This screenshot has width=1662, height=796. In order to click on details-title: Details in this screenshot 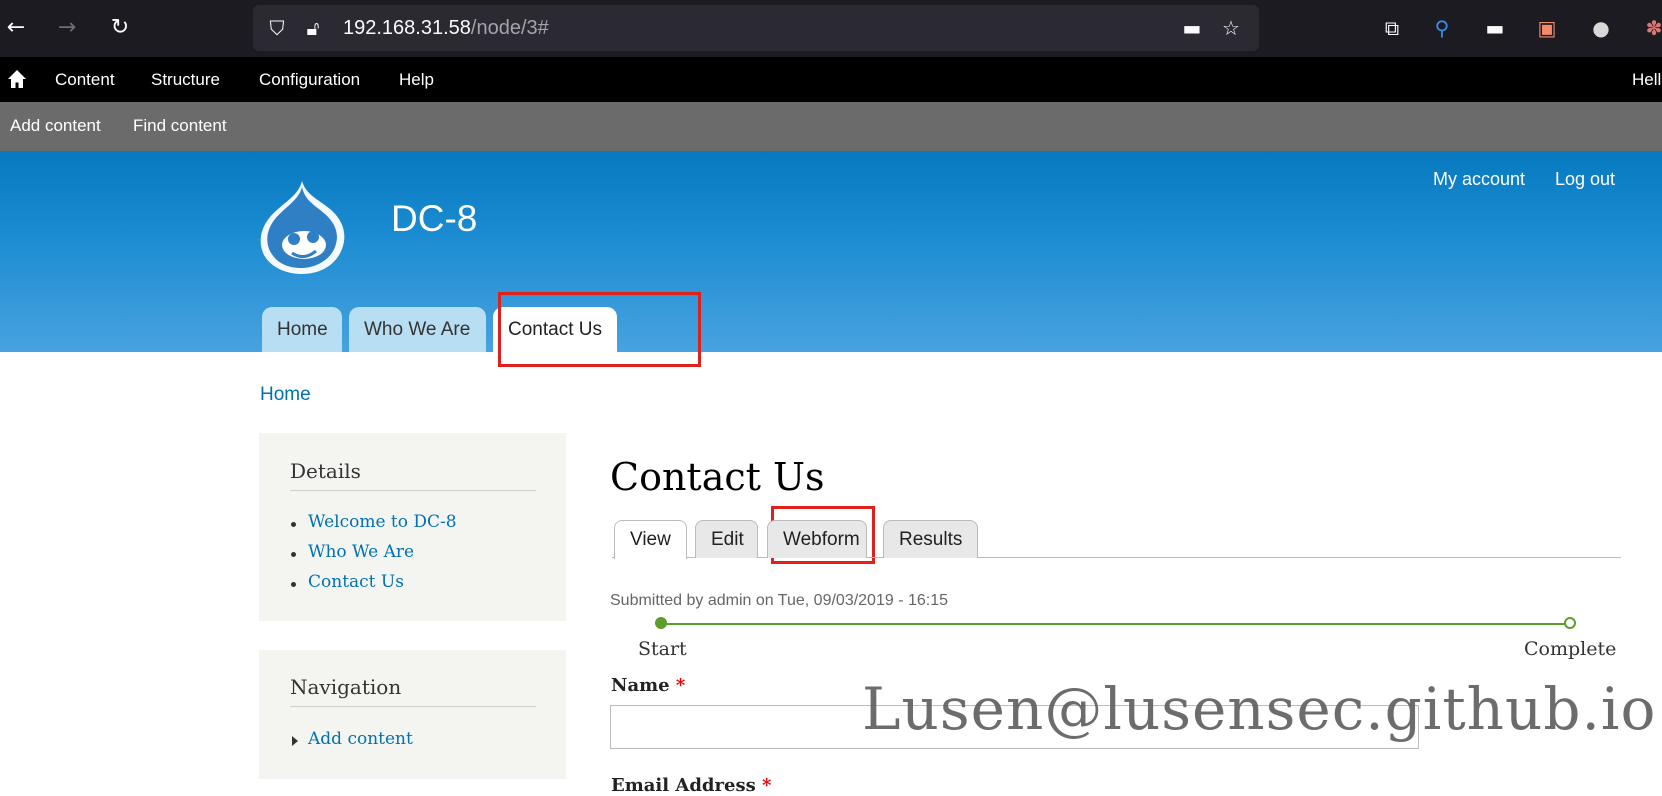, I will do `click(325, 471)`.